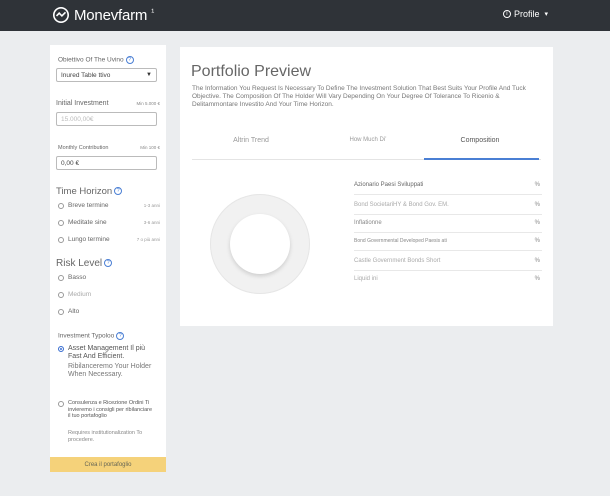 The height and width of the screenshot is (496, 610). I want to click on investment-type-title: Investment Typoloo?, so click(91, 336).